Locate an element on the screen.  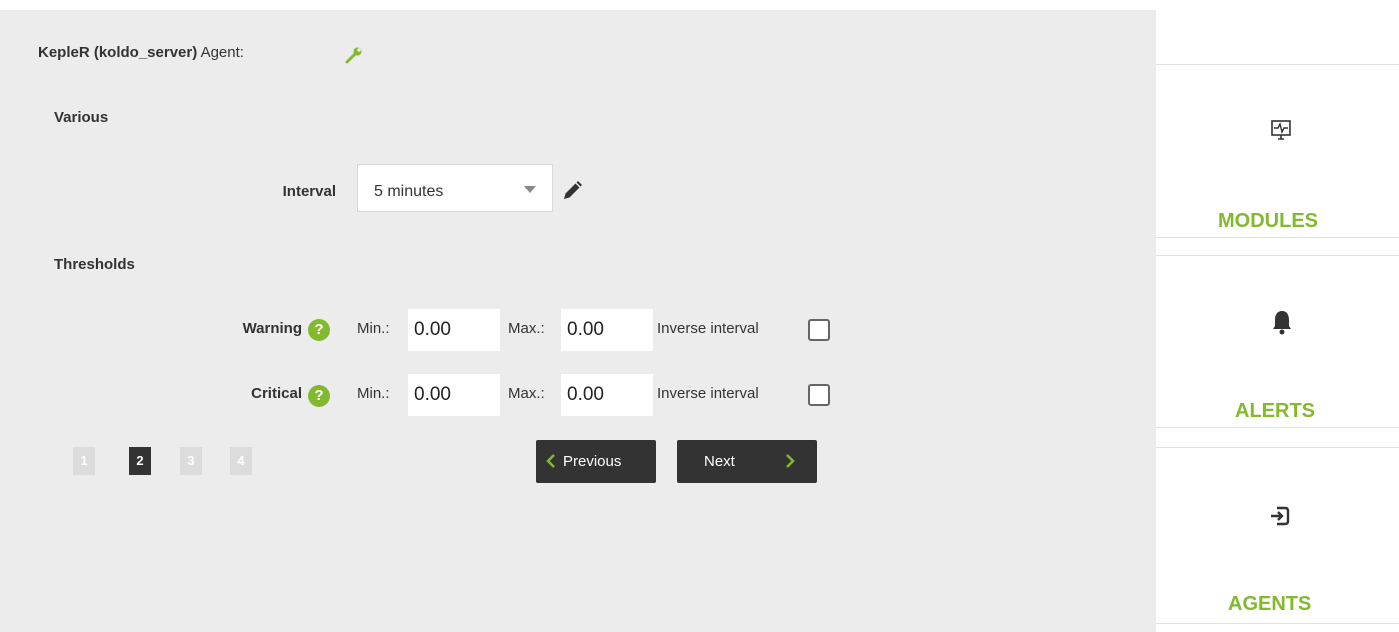
warning-inverse-checkbox is located at coordinates (819, 330).